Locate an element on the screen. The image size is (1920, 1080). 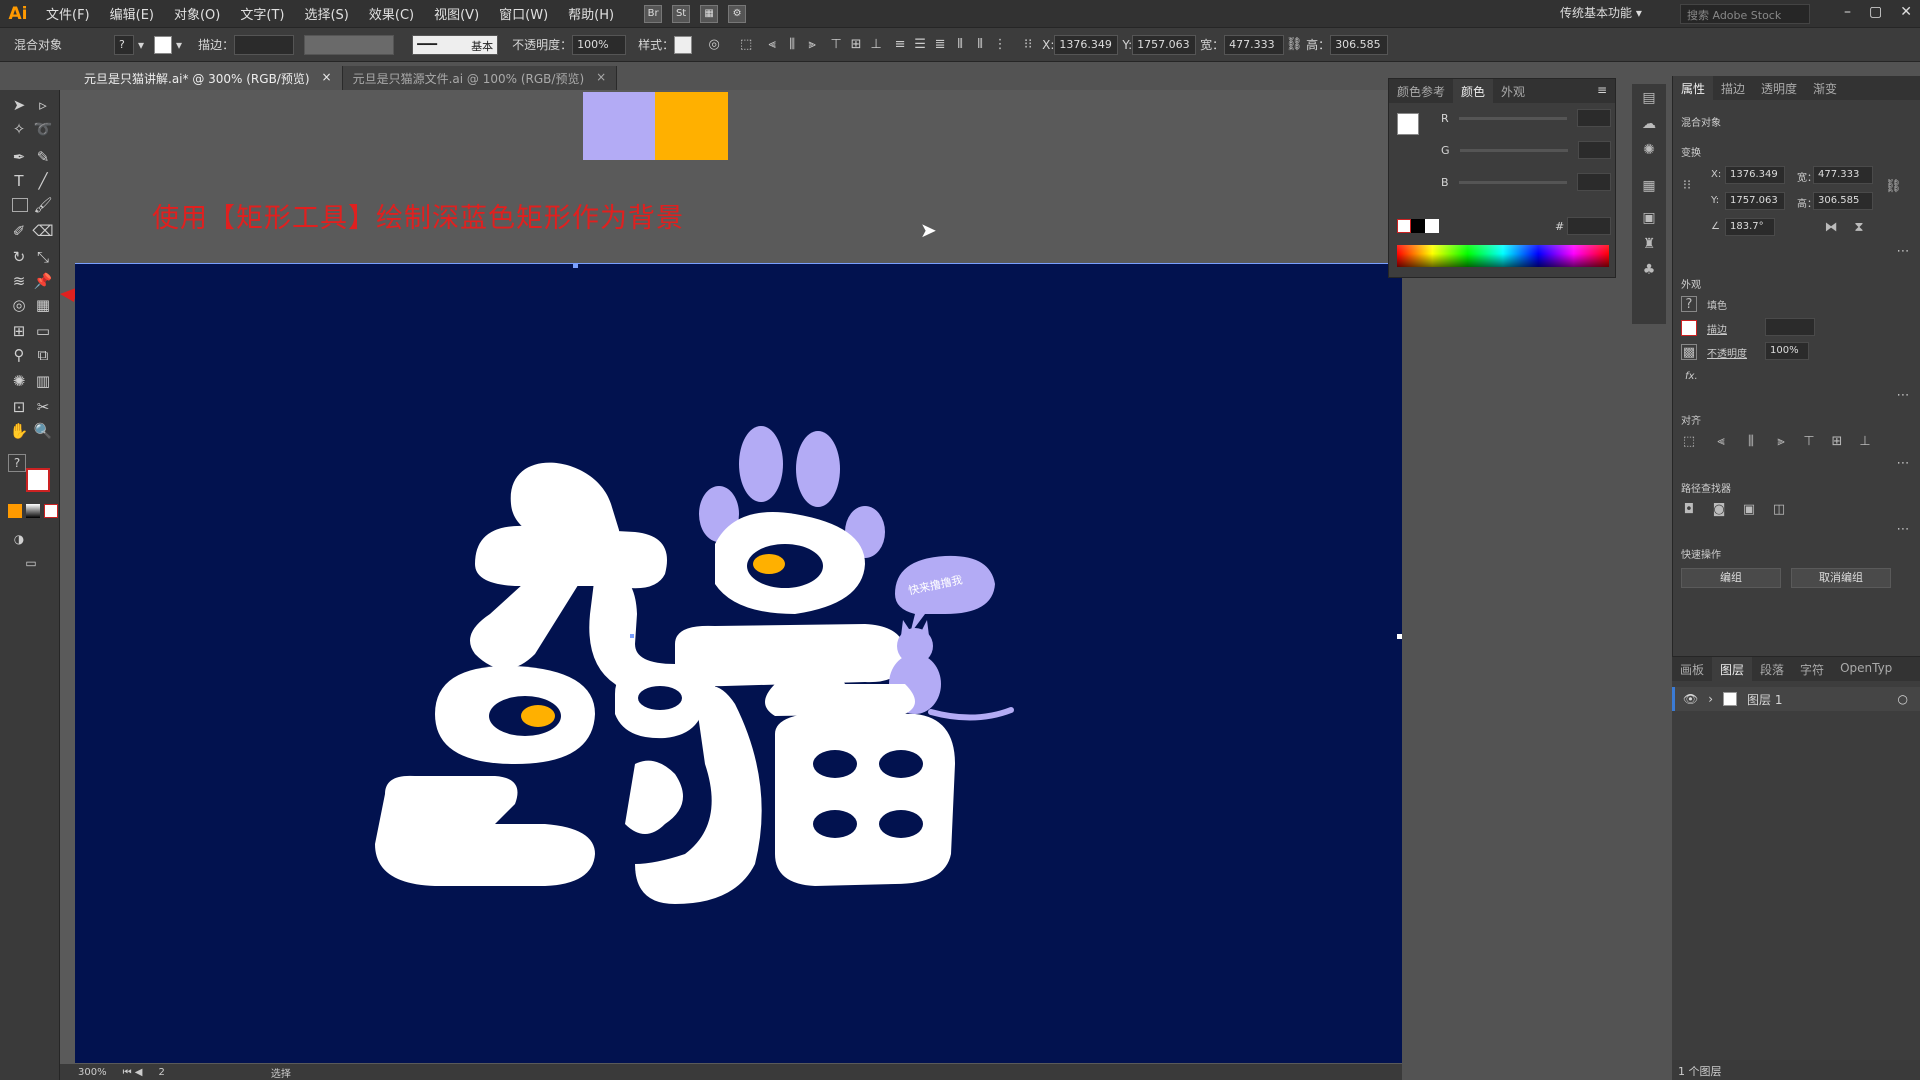
blue-value-input is located at coordinates (1594, 182).